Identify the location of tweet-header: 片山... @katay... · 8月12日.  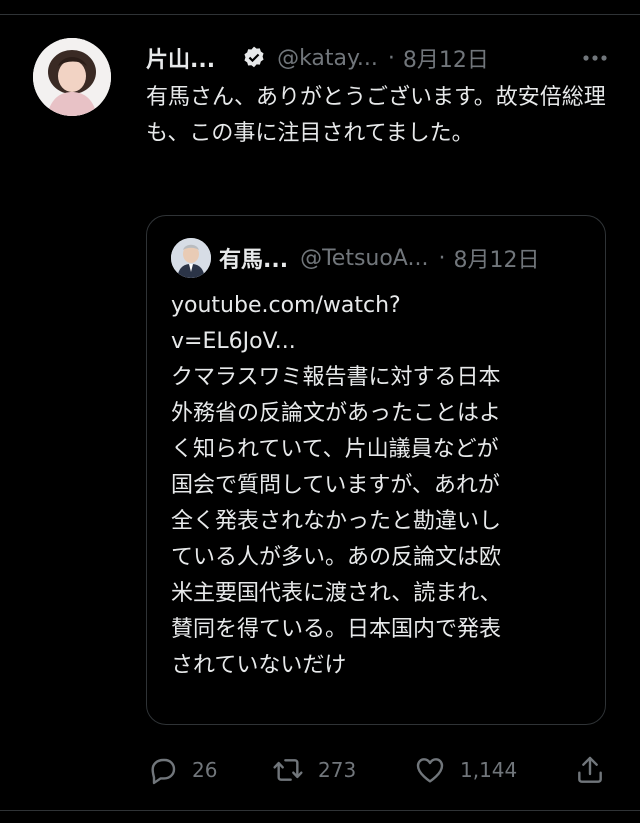
(381, 58).